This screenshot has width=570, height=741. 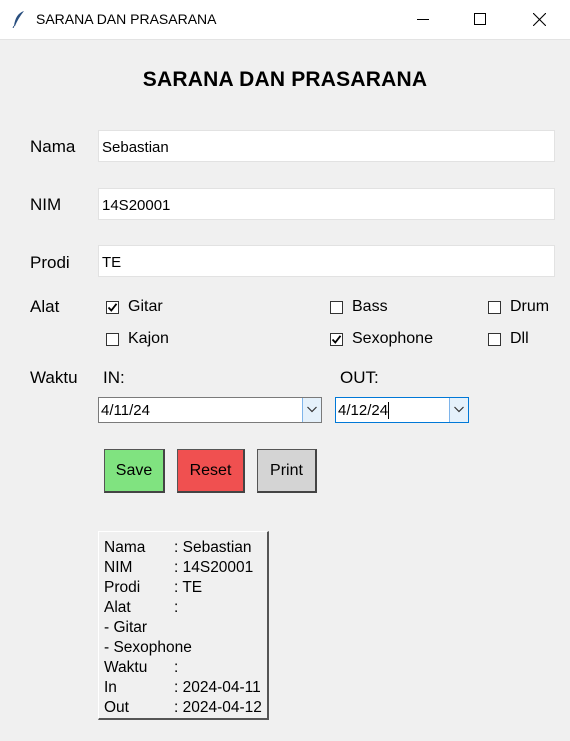 I want to click on minimize-button, so click(x=423, y=19).